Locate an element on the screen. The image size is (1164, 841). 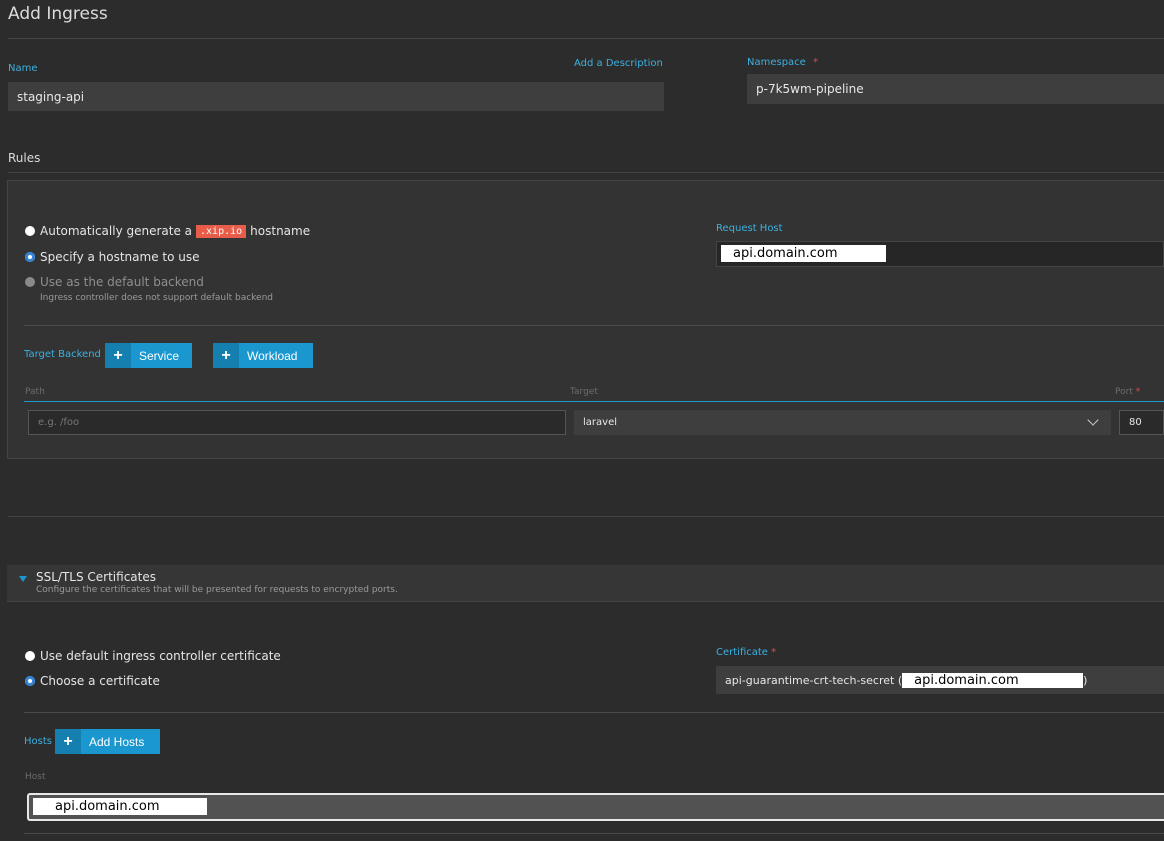
certificate-required-mark: * is located at coordinates (774, 652).